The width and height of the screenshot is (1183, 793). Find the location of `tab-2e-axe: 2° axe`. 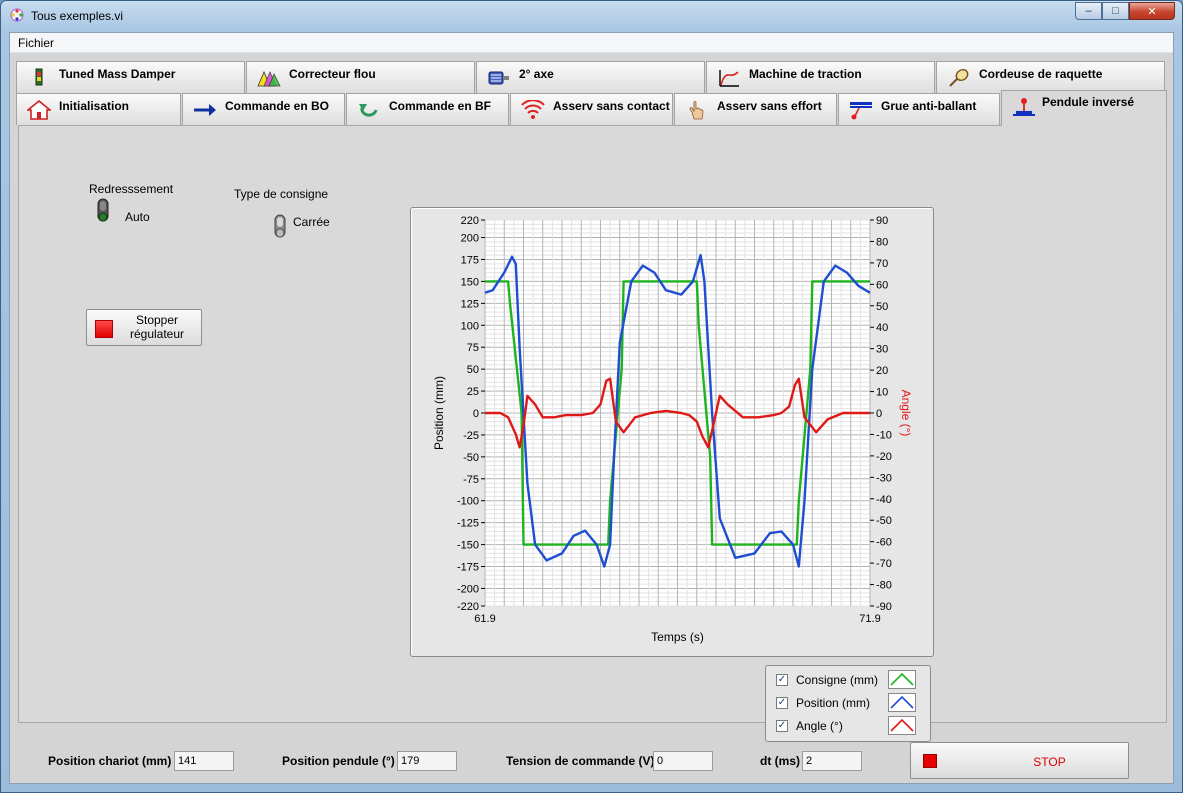

tab-2e-axe: 2° axe is located at coordinates (590, 77).